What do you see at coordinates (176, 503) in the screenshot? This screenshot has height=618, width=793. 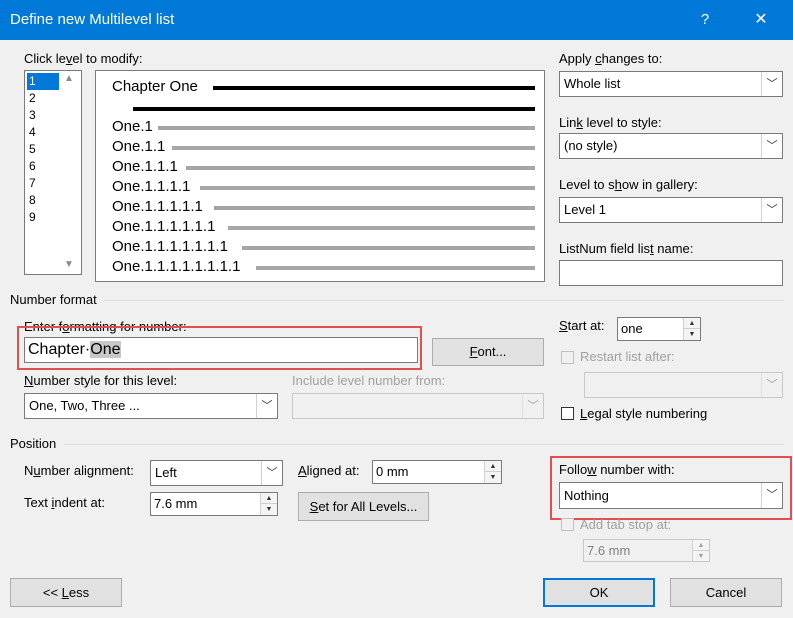 I see `text-indent-value: 7.6 mm` at bounding box center [176, 503].